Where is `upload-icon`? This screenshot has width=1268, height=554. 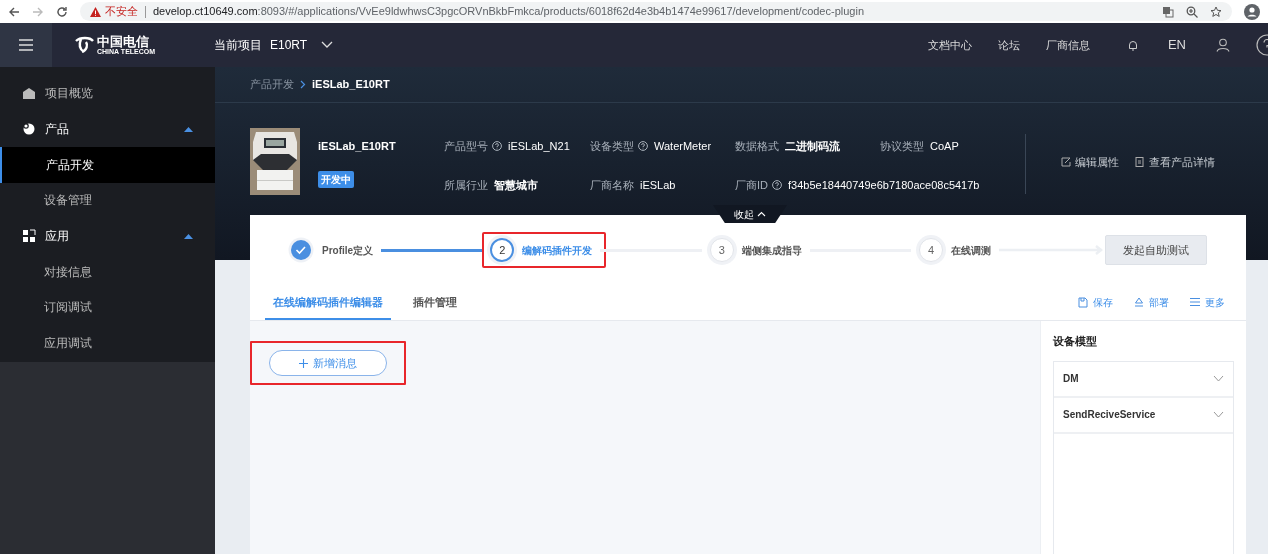
upload-icon is located at coordinates (1139, 302).